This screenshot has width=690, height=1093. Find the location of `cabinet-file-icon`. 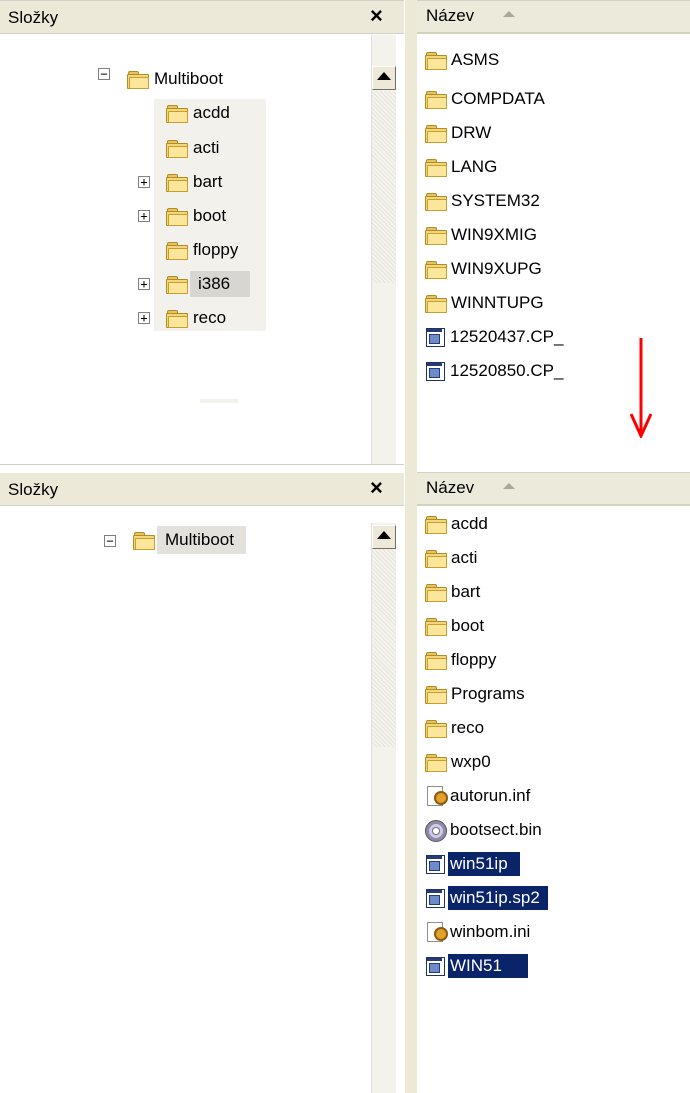

cabinet-file-icon is located at coordinates (435, 337).